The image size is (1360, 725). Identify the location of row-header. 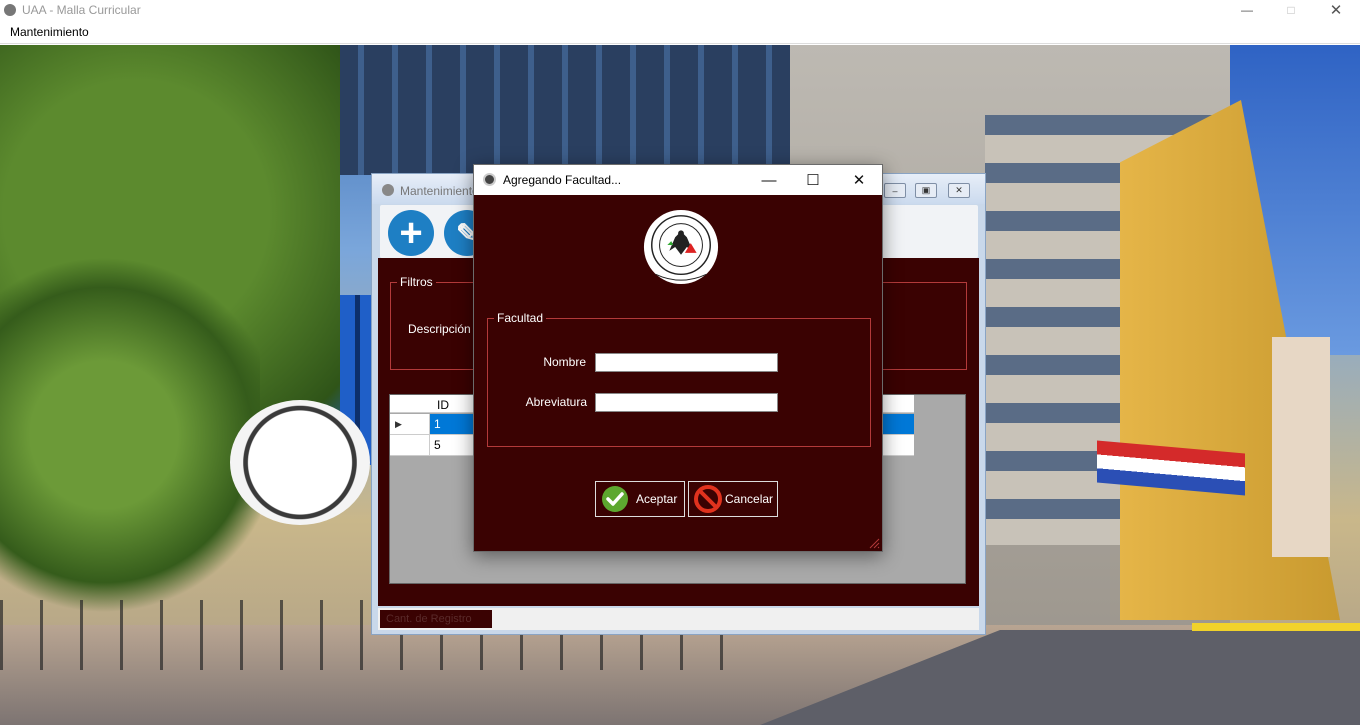
(410, 445).